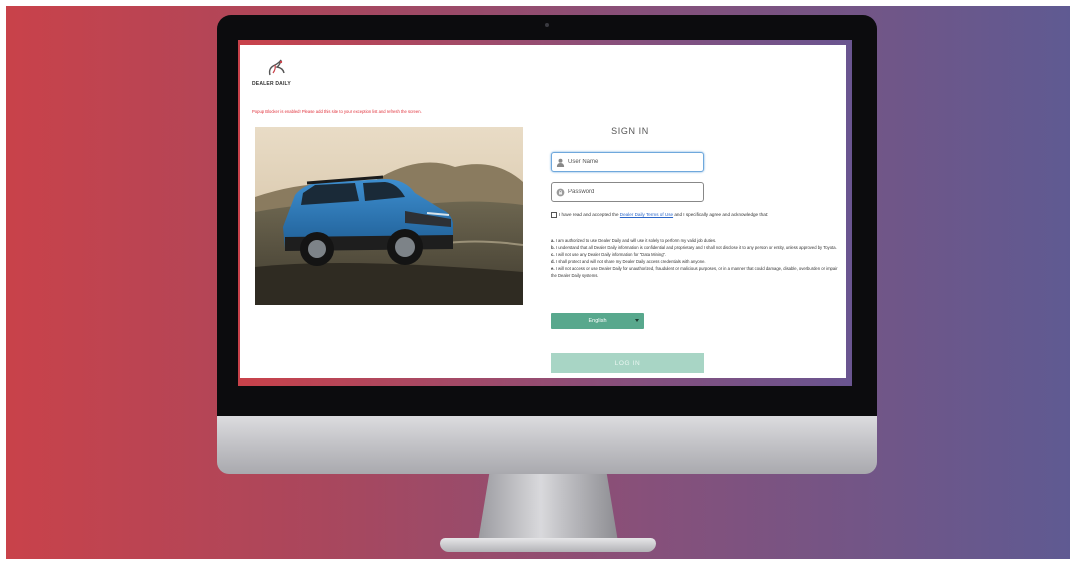  Describe the element at coordinates (646, 214) in the screenshot. I see `terms-of-use-link: Dealer Daily Terms of Use` at that location.